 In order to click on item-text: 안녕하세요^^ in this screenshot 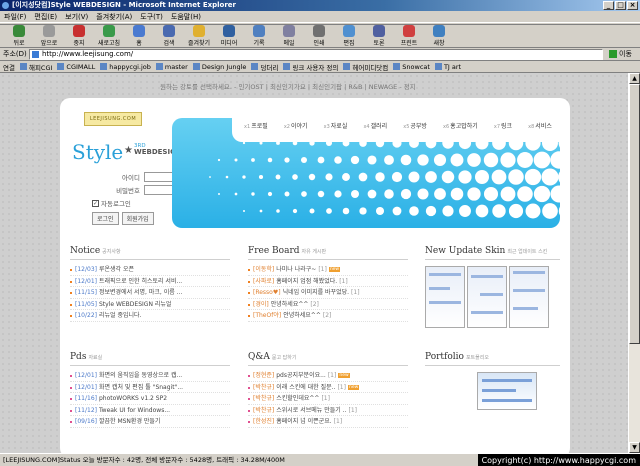, I will do `click(289, 304)`.